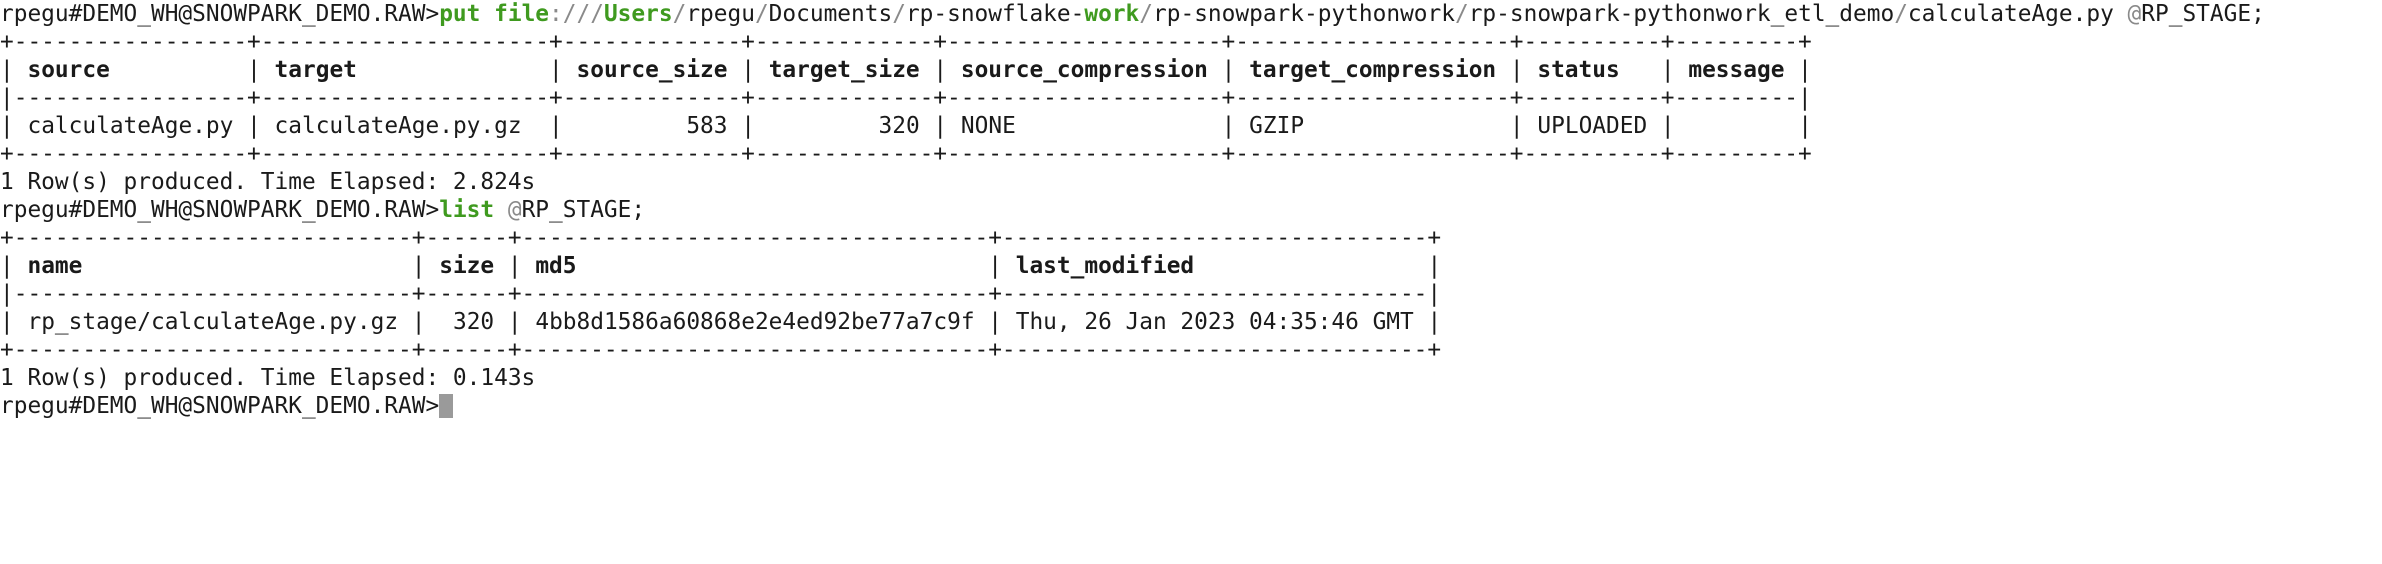 Image resolution: width=2382 pixels, height=564 pixels. What do you see at coordinates (721, 266) in the screenshot?
I see `table-header-row: | name | size | md5 | last_modified |` at bounding box center [721, 266].